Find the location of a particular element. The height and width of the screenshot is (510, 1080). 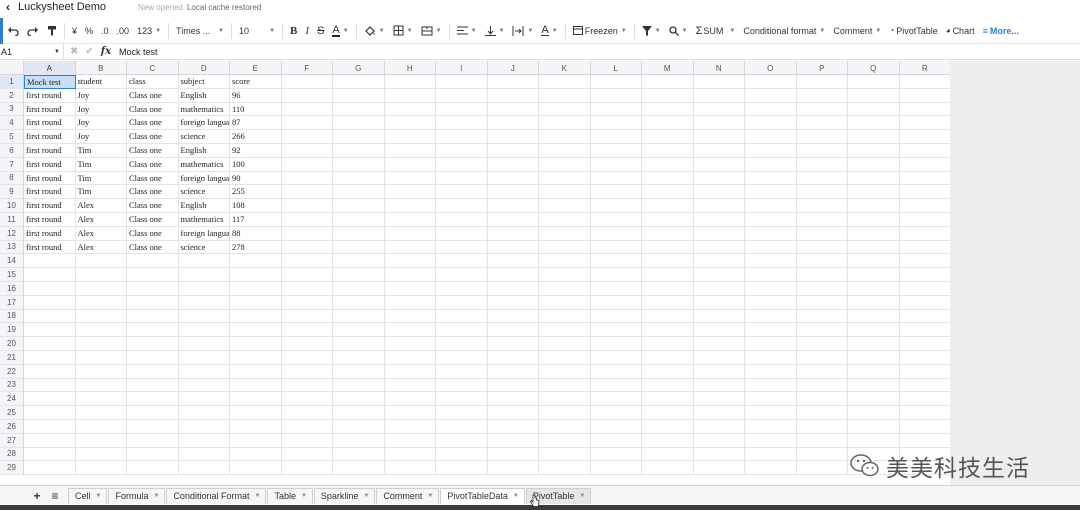

filter-button: ▼ is located at coordinates (651, 31).